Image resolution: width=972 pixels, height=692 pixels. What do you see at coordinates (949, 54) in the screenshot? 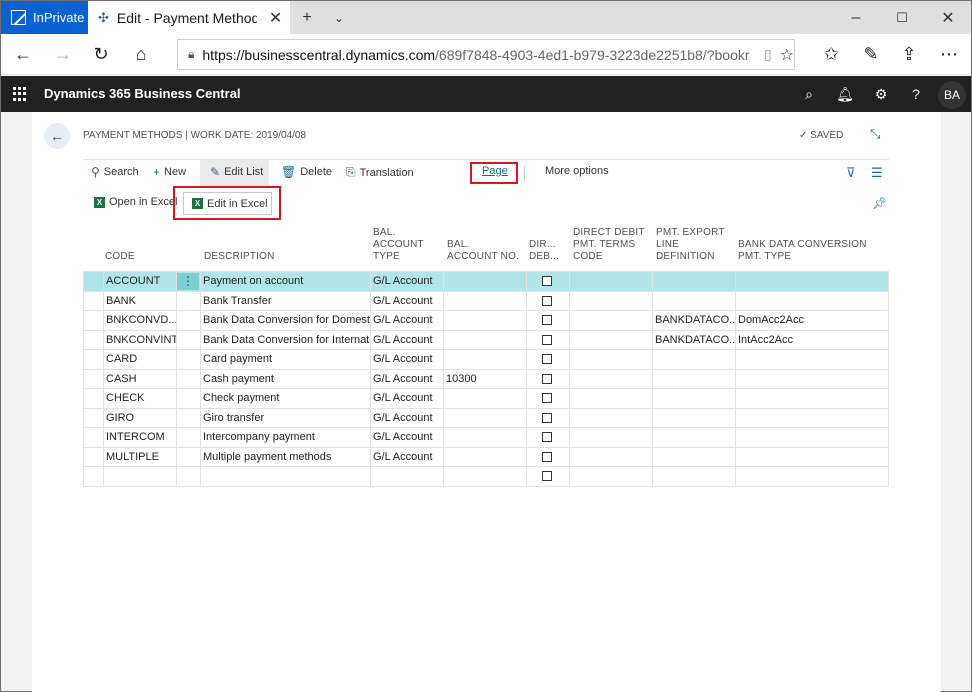
I see `more-menu-icon: ⋯` at bounding box center [949, 54].